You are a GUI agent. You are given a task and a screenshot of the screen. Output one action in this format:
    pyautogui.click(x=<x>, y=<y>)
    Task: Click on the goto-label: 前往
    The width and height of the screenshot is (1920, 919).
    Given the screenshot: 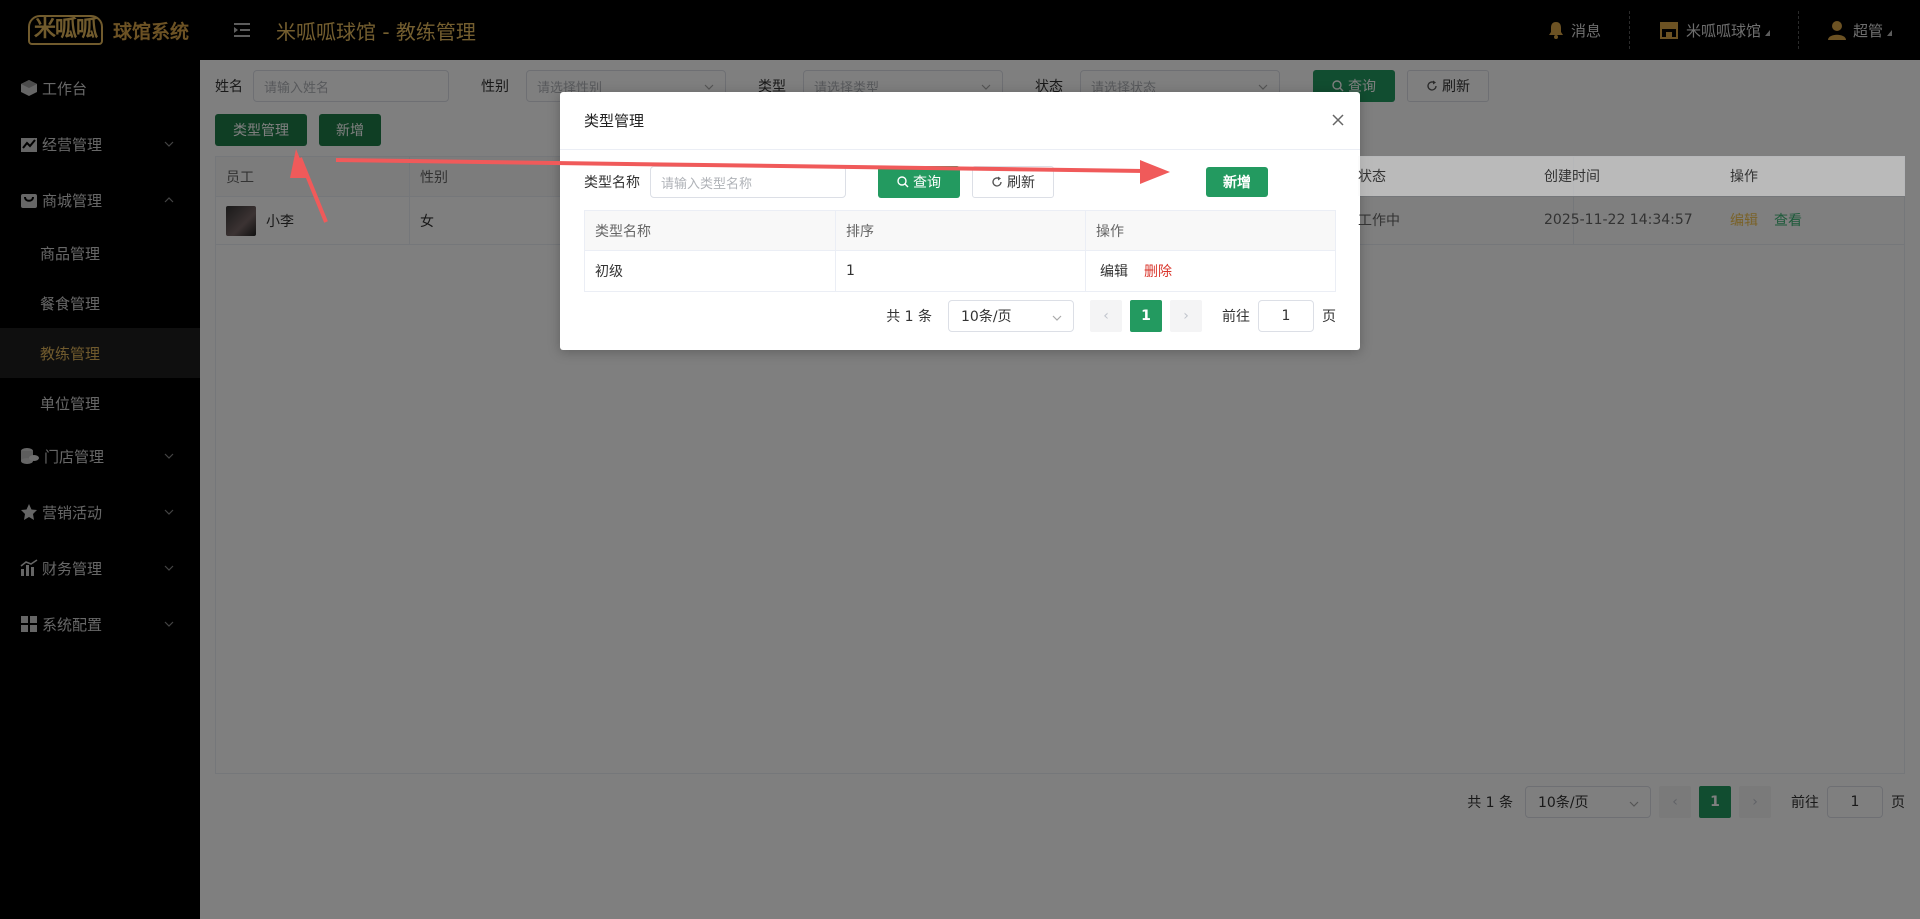 What is the action you would take?
    pyautogui.click(x=1236, y=317)
    